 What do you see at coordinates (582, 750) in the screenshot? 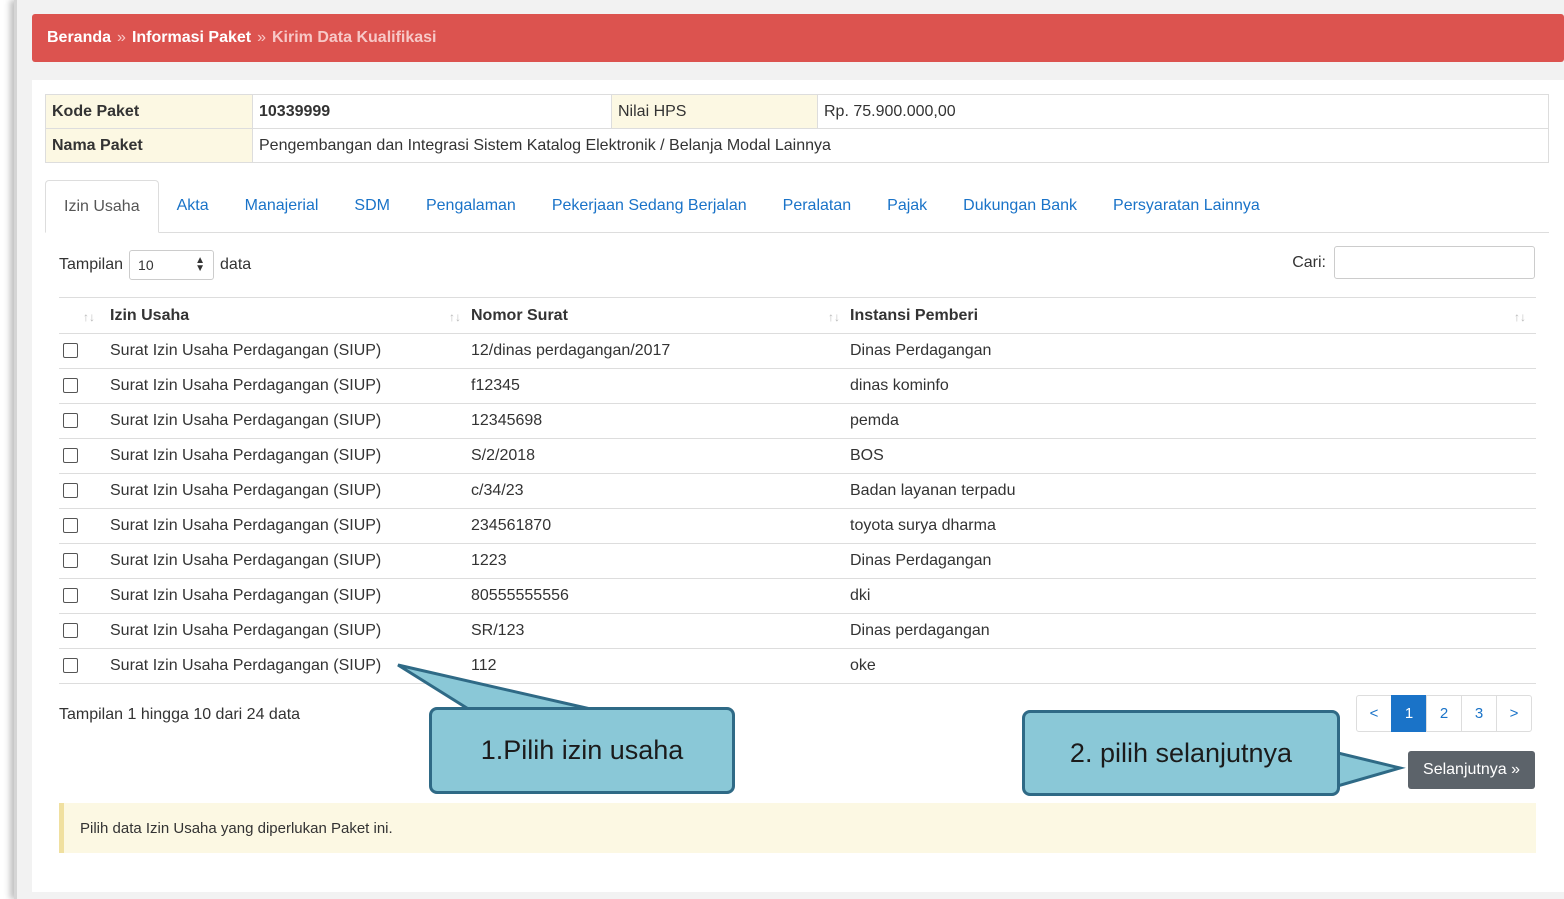
I see `callout-pilih-izin: 1.Pilih izin usaha` at bounding box center [582, 750].